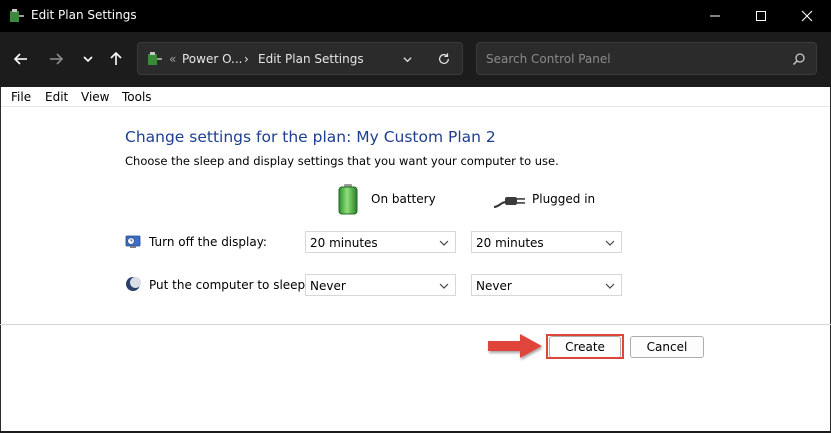  I want to click on menu-view: View, so click(95, 97).